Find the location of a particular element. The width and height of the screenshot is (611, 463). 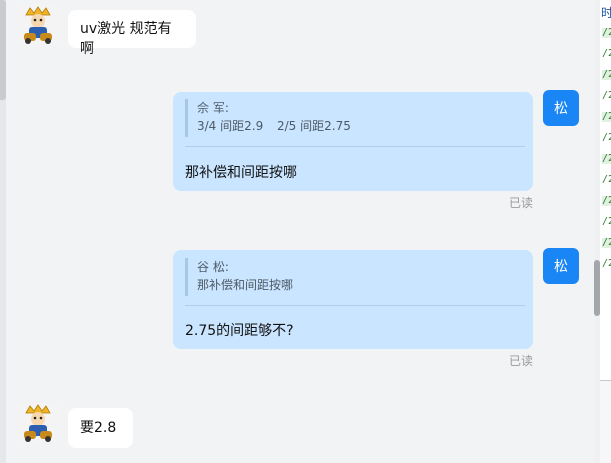

panel-header-text: 时 is located at coordinates (606, 13).